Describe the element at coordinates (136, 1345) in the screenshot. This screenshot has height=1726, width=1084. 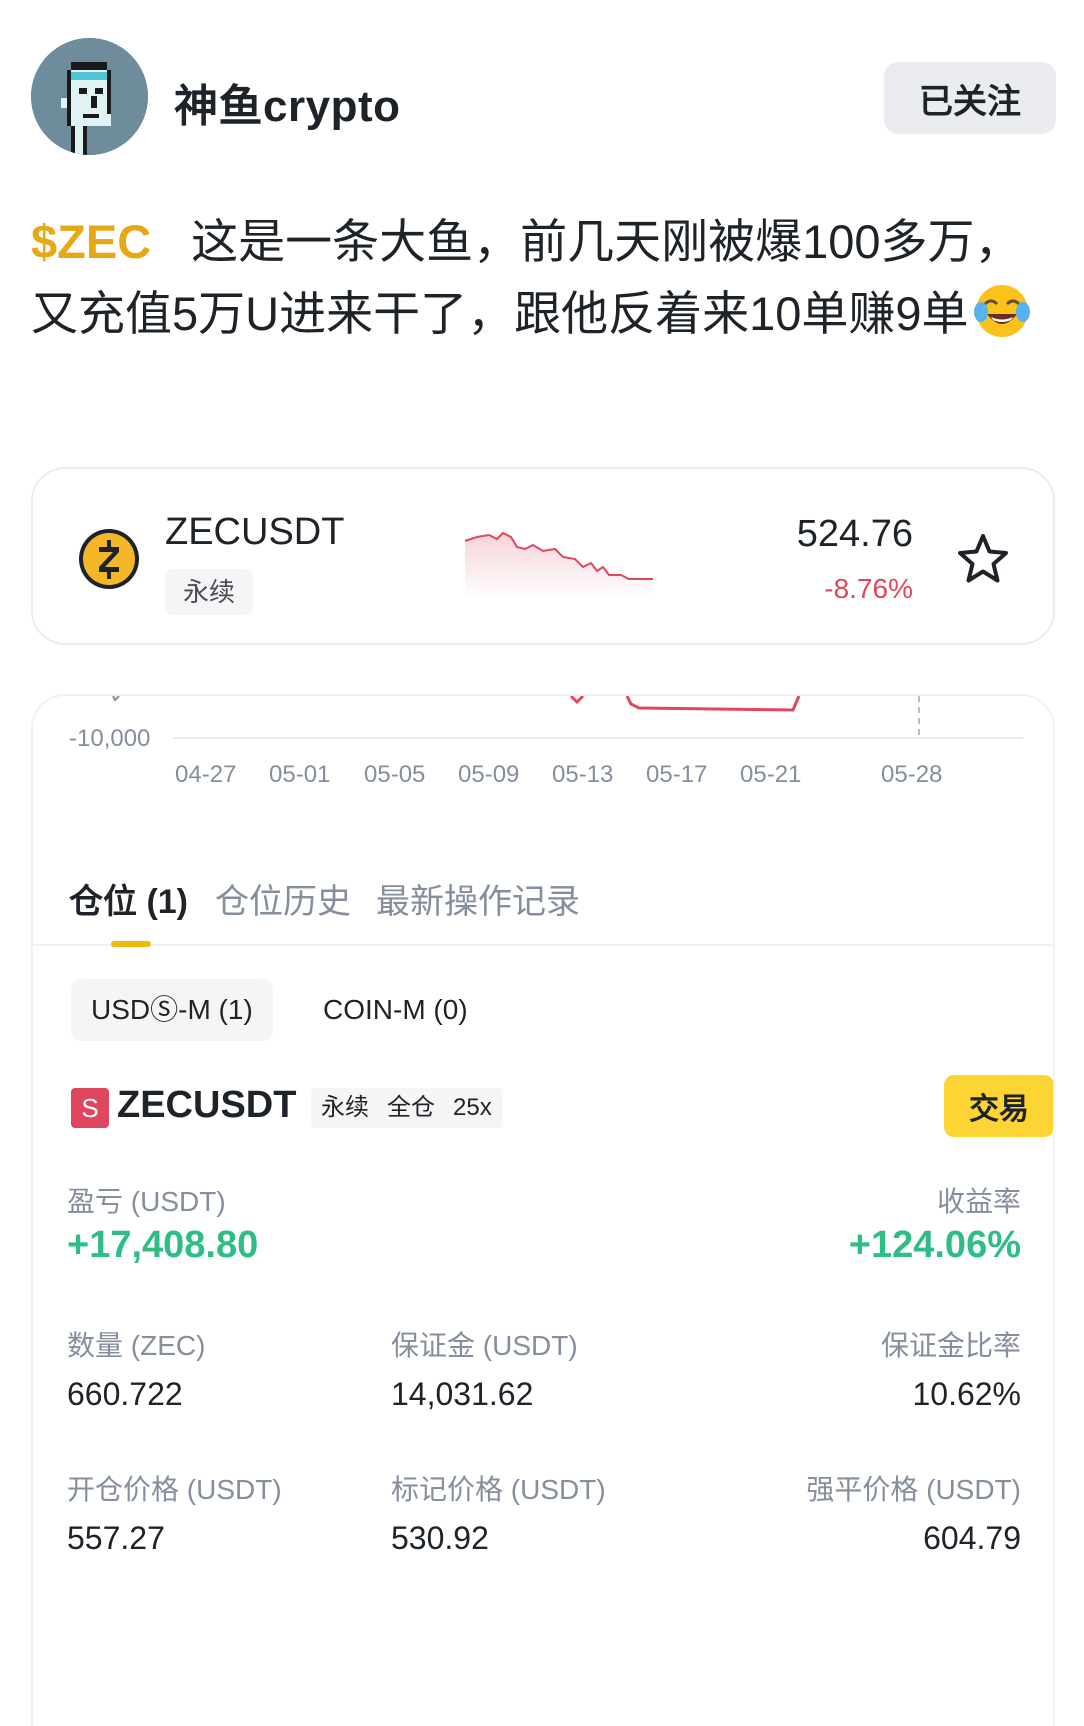
I see `size-label: 数量 (ZEC)` at that location.